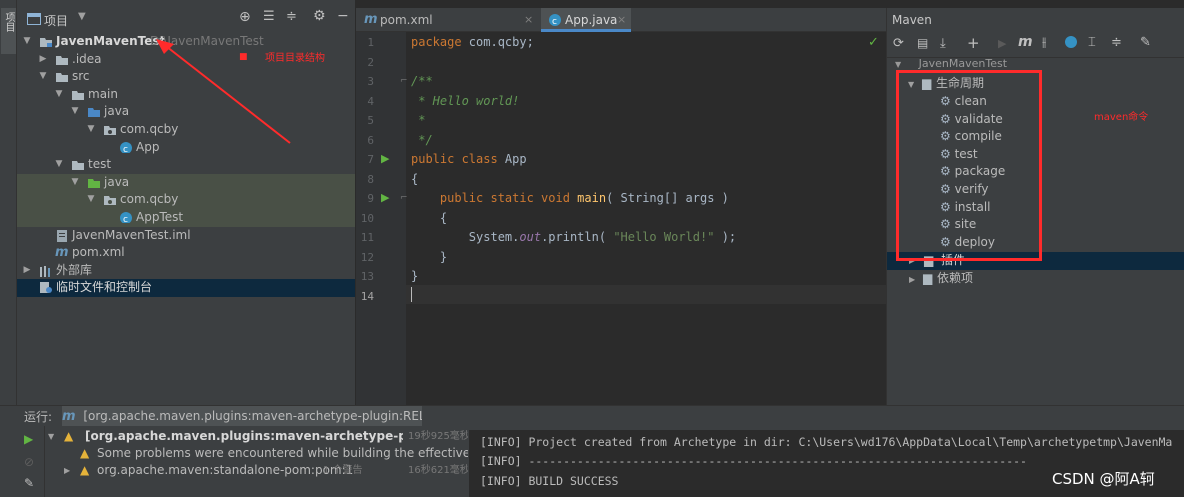 Image resolution: width=1184 pixels, height=497 pixels. Describe the element at coordinates (186, 271) in the screenshot. I see `tree-row-external-libraries: ▶ 外部库` at that location.